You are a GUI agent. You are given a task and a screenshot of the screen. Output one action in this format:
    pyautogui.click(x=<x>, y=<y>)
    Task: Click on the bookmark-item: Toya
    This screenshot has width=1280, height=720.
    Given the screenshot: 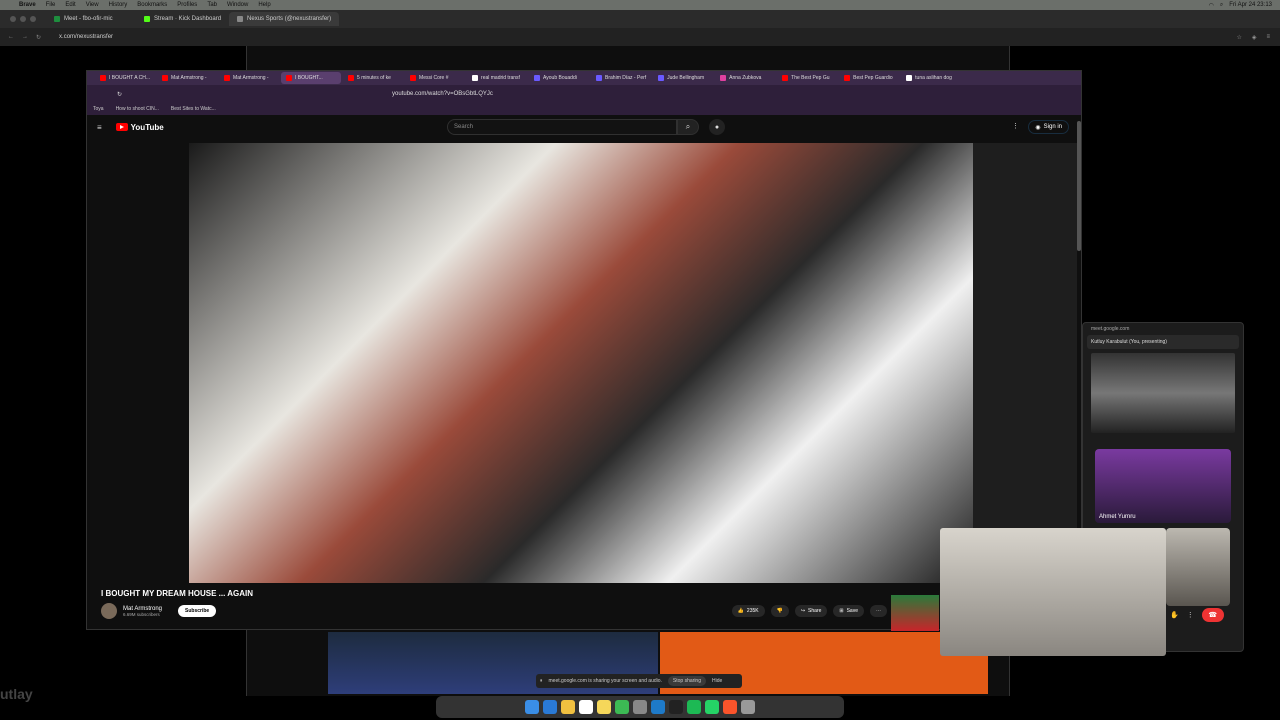 What is the action you would take?
    pyautogui.click(x=98, y=109)
    